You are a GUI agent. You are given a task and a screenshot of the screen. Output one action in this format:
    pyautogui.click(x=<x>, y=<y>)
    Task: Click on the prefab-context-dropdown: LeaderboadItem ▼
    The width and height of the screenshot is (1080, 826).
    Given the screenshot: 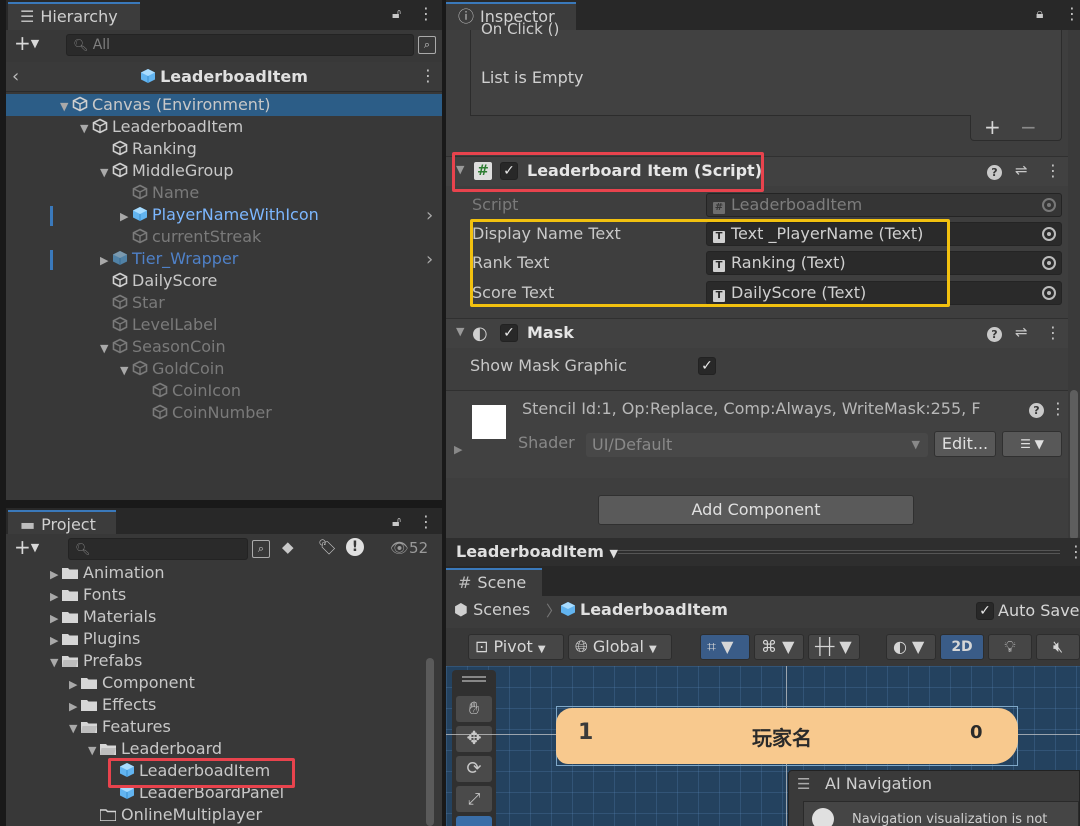 What is the action you would take?
    pyautogui.click(x=537, y=551)
    